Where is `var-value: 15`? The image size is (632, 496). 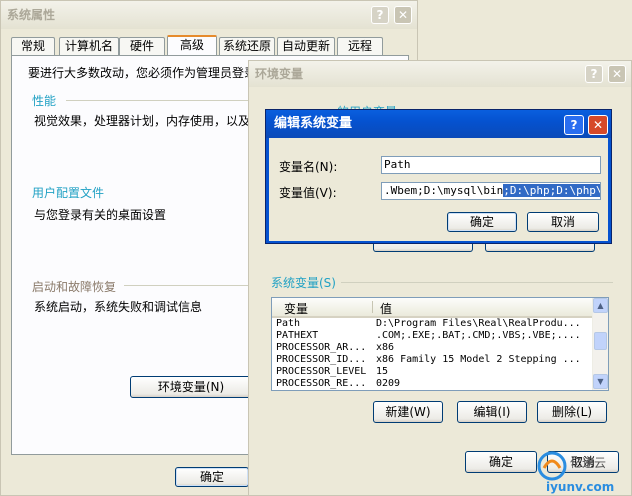 var-value: 15 is located at coordinates (382, 371).